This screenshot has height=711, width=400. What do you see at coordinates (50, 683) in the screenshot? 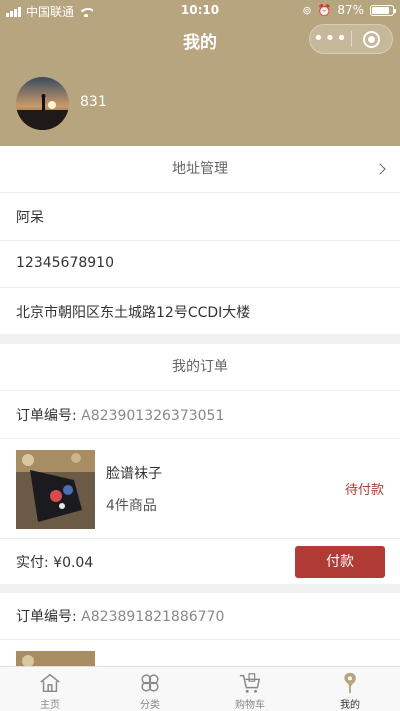
I see `home-icon` at bounding box center [50, 683].